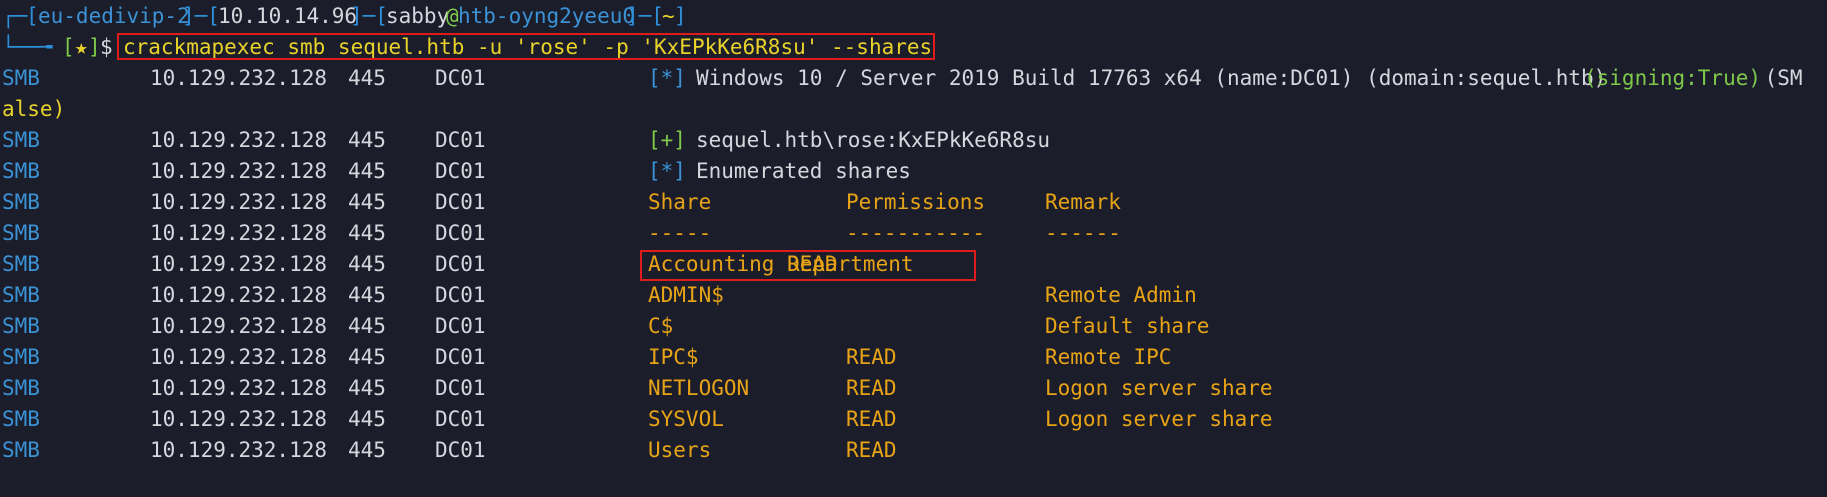  I want to click on target-ip: 10.129.232.128, so click(239, 78).